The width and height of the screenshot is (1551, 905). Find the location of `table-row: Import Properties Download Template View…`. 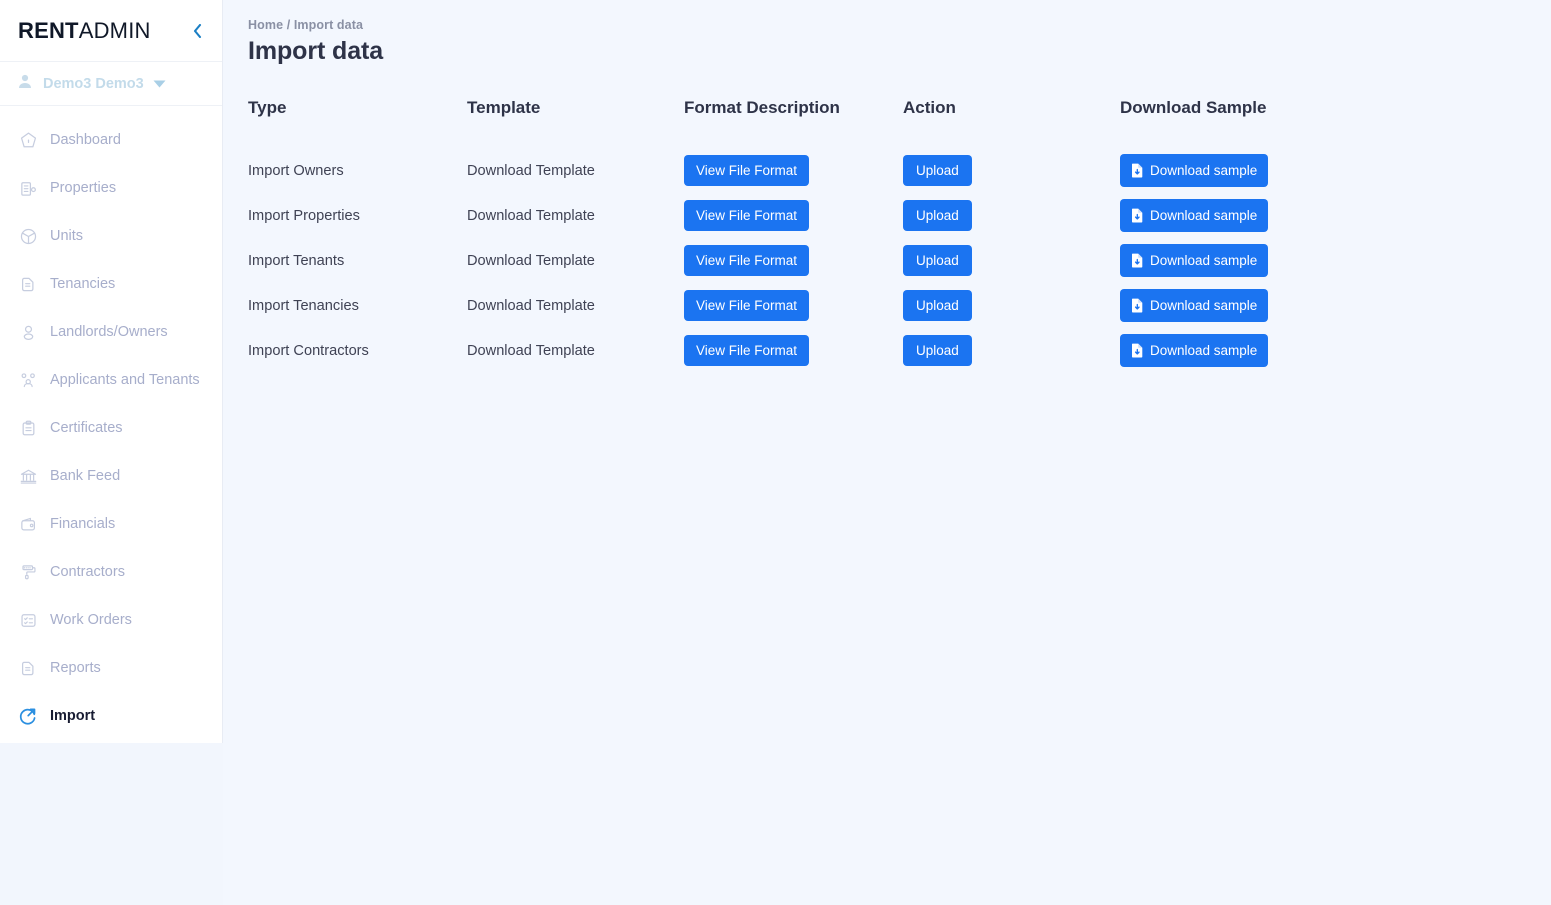

table-row: Import Properties Download Template View… is located at coordinates (778, 221).